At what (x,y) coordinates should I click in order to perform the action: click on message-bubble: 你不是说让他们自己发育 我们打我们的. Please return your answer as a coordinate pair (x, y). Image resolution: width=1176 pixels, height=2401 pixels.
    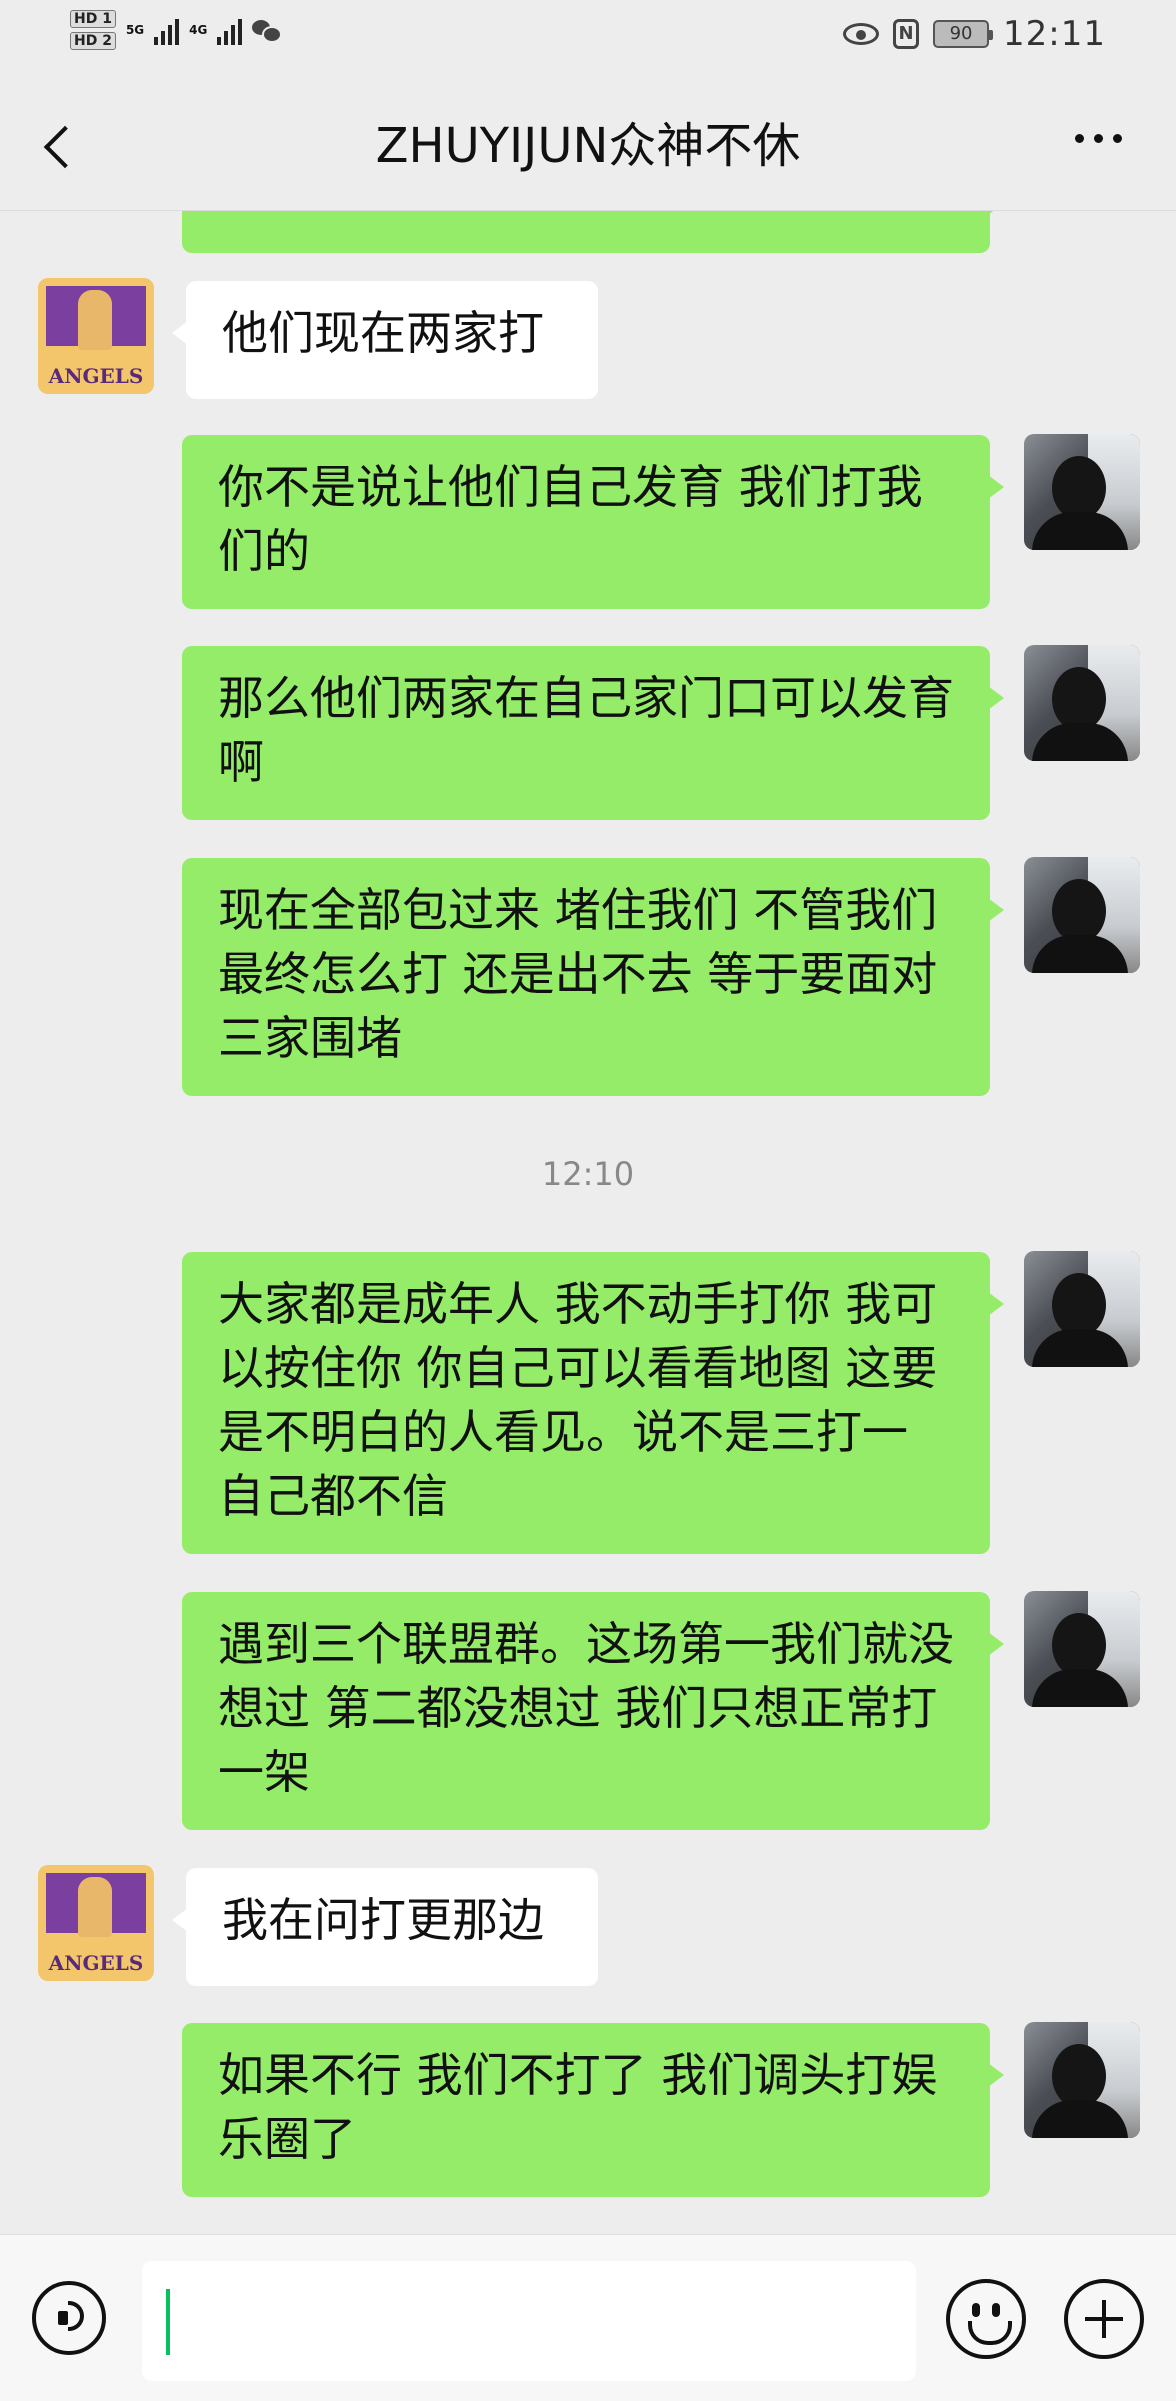
    Looking at the image, I should click on (593, 522).